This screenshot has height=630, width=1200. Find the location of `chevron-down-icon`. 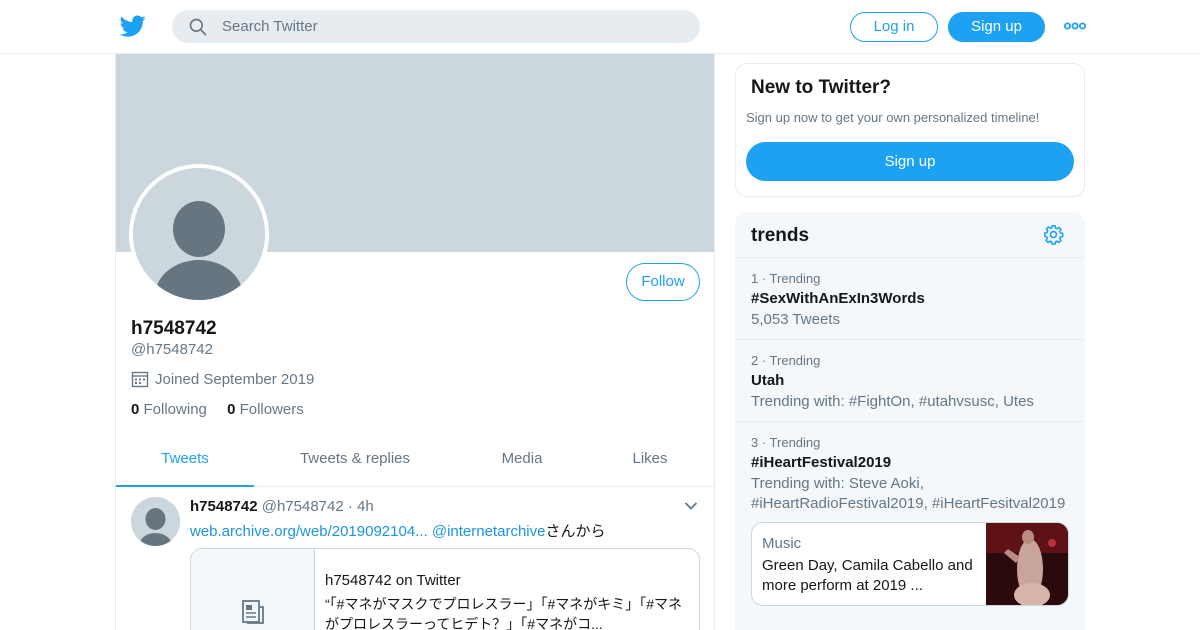

chevron-down-icon is located at coordinates (691, 506).